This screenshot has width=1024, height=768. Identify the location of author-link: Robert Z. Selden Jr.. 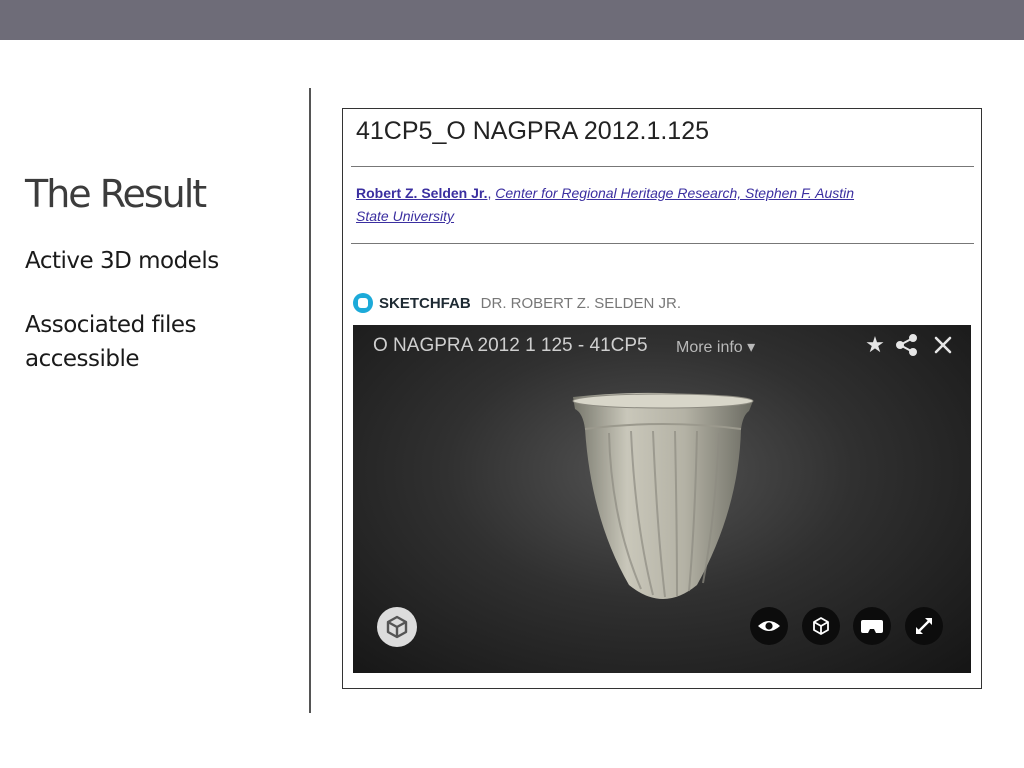
(421, 193).